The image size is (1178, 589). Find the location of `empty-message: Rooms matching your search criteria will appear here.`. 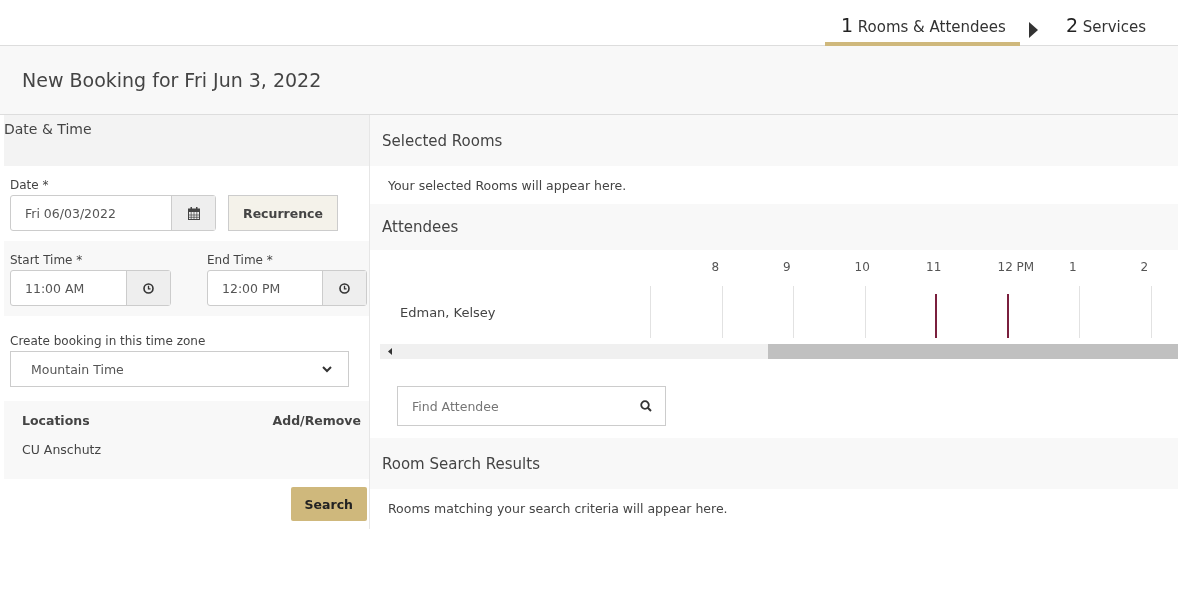

empty-message: Rooms matching your search criteria will appear here. is located at coordinates (558, 508).